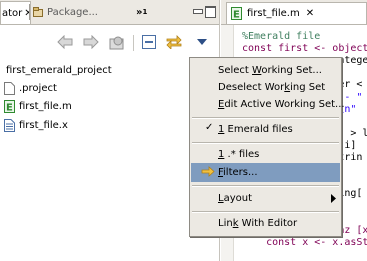 The image size is (367, 261). Describe the element at coordinates (133, 43) in the screenshot. I see `toolbar-separator` at that location.